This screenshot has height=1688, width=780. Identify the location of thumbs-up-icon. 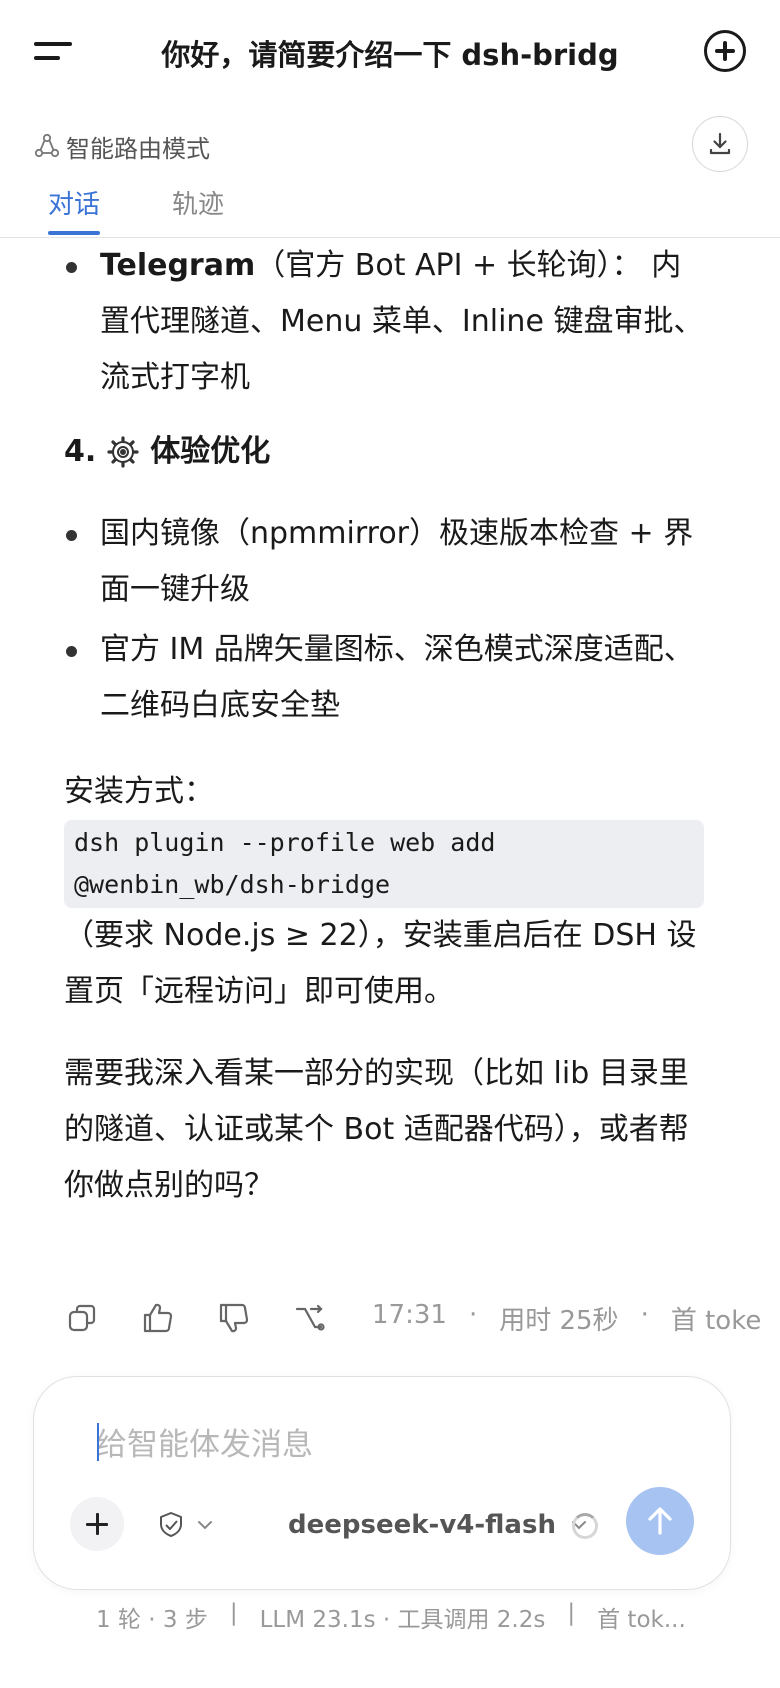
(158, 1318).